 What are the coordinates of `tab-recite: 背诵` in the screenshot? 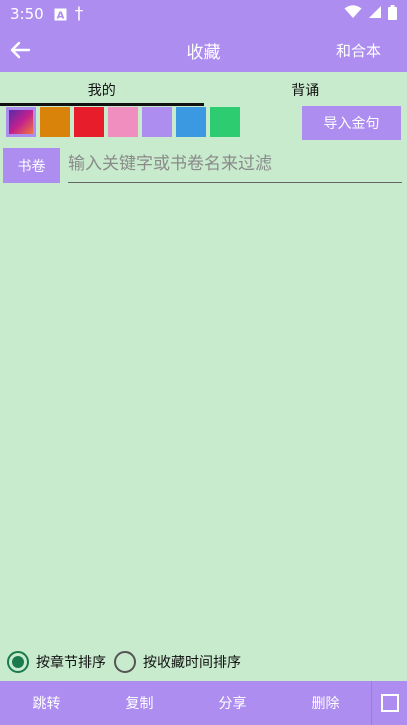 It's located at (305, 89).